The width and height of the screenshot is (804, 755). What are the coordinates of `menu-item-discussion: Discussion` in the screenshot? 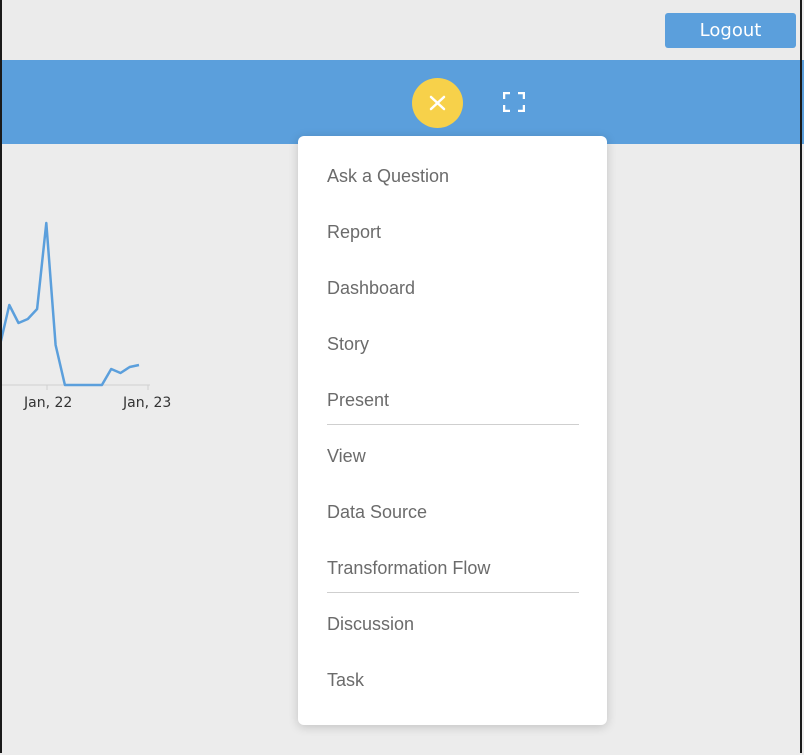 It's located at (370, 624).